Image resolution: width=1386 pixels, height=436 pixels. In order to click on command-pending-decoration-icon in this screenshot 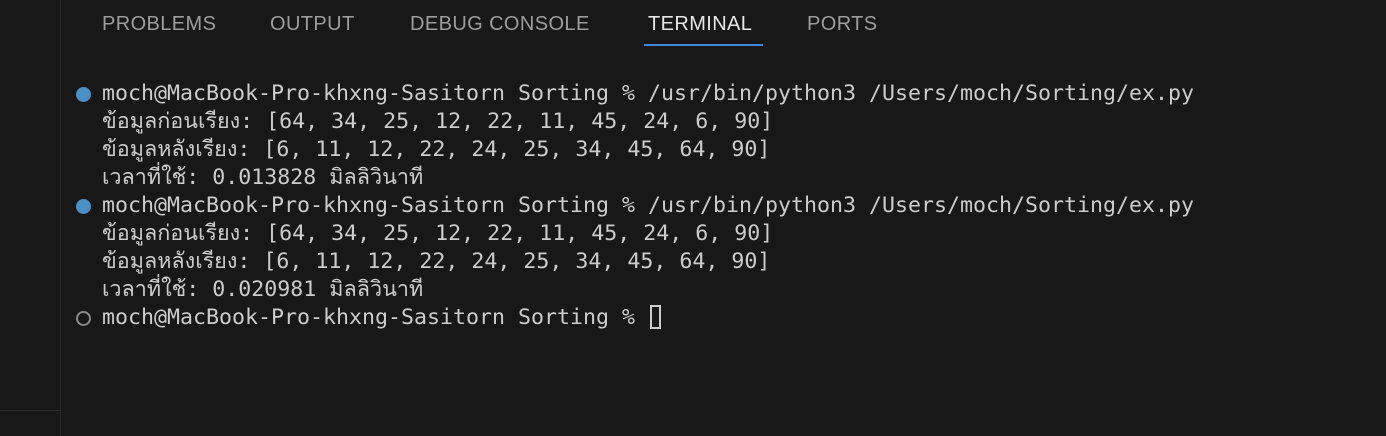, I will do `click(83, 318)`.